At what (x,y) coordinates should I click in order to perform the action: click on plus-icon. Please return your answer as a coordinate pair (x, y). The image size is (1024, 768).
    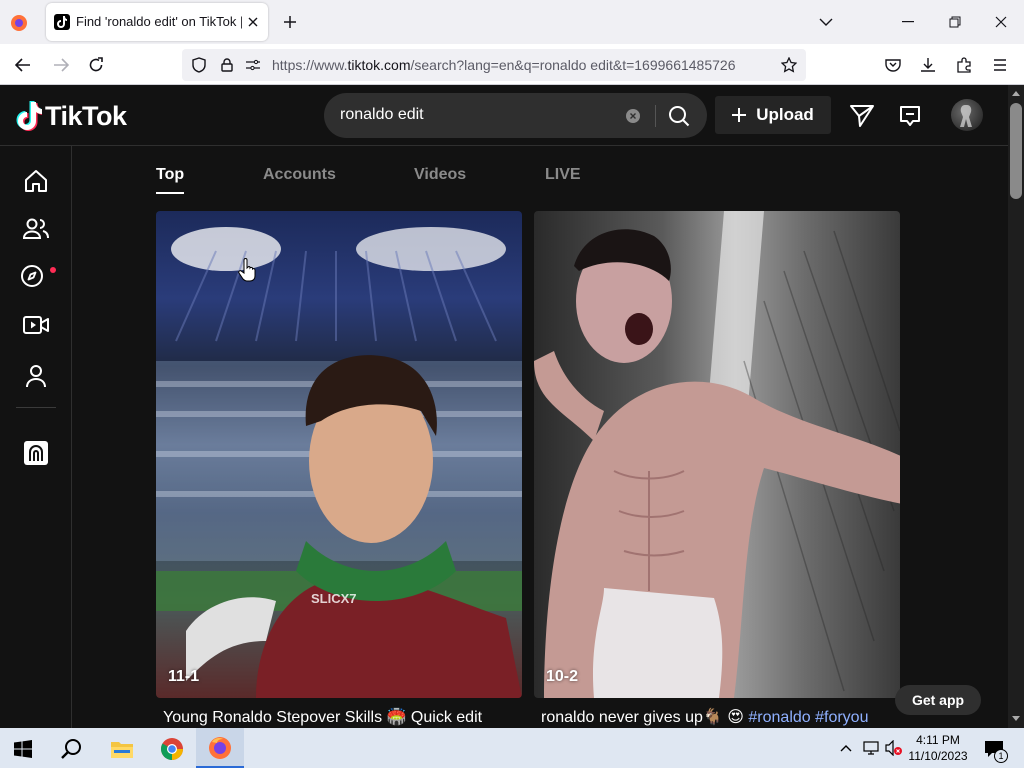
    Looking at the image, I should click on (739, 115).